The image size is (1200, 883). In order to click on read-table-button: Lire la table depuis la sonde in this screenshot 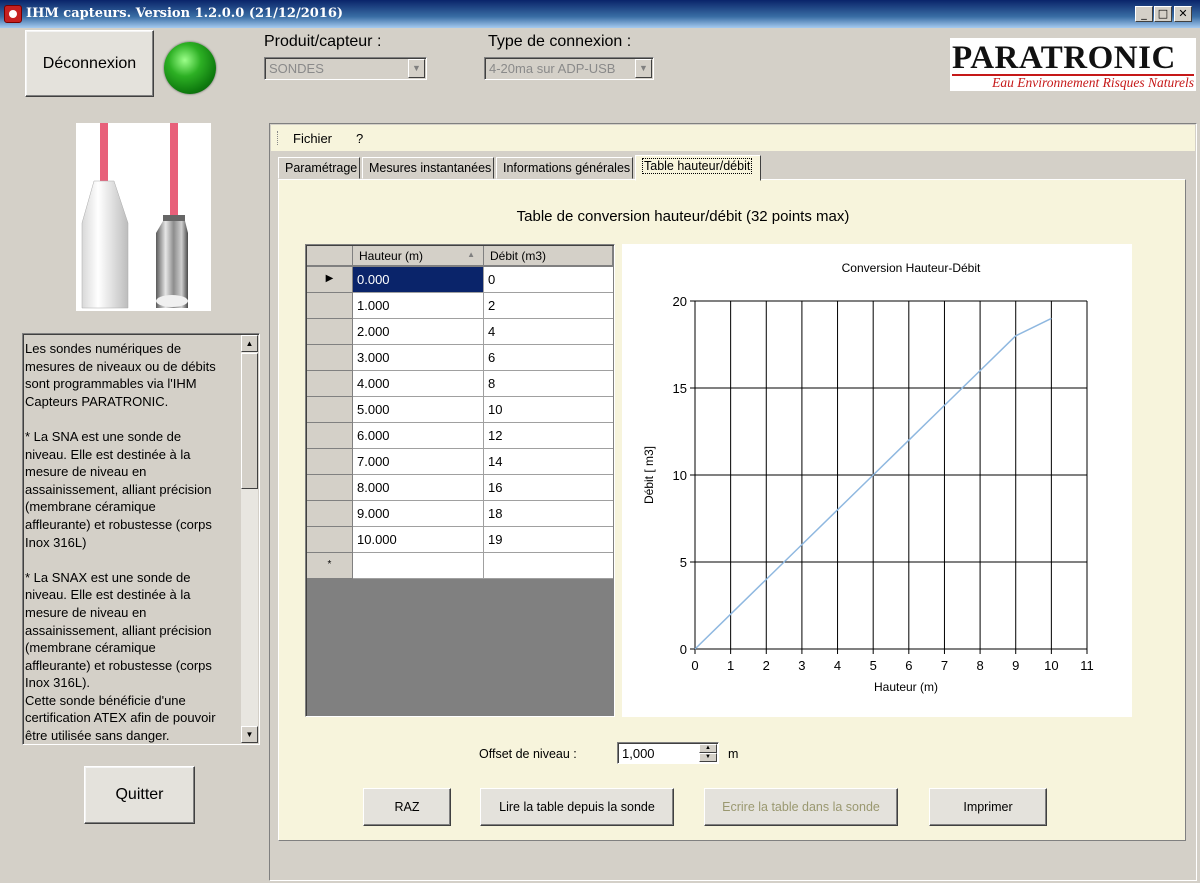, I will do `click(577, 807)`.